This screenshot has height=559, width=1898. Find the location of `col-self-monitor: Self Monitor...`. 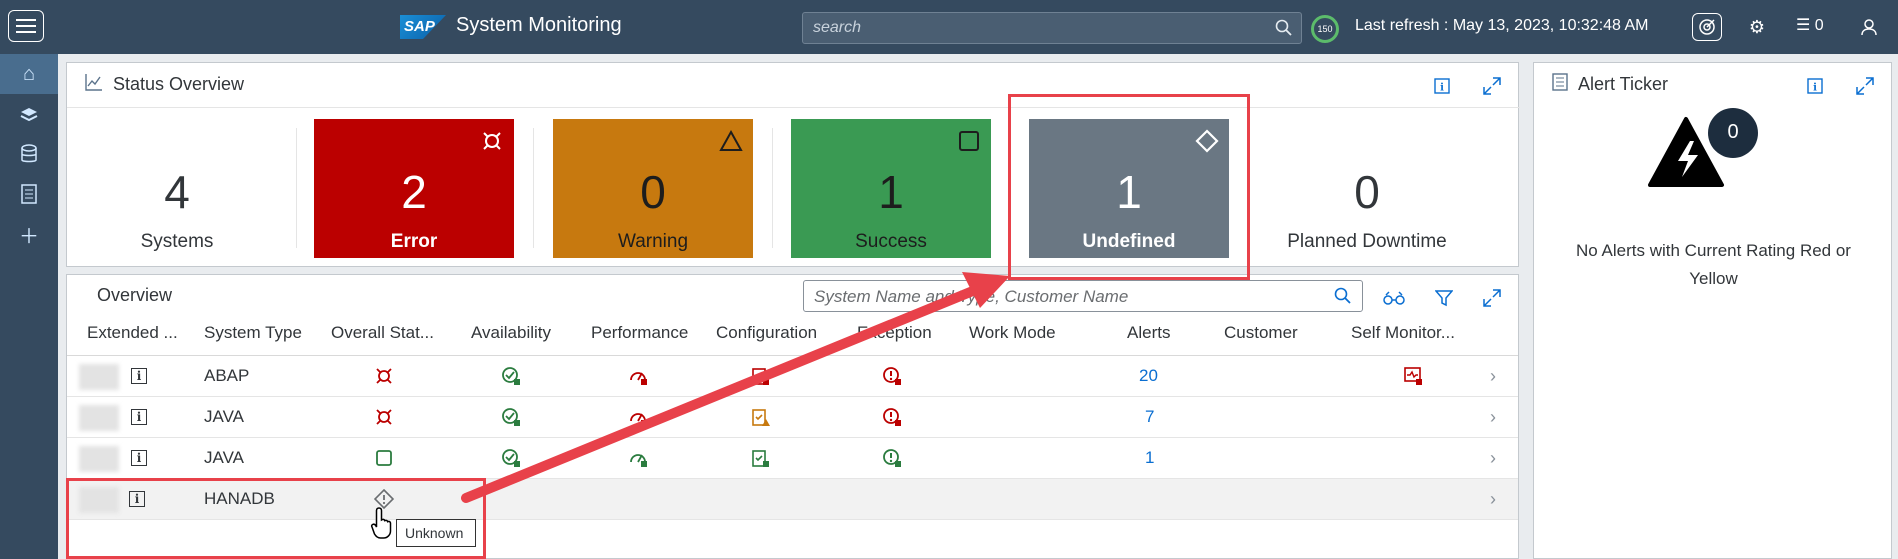

col-self-monitor: Self Monitor... is located at coordinates (1403, 341).